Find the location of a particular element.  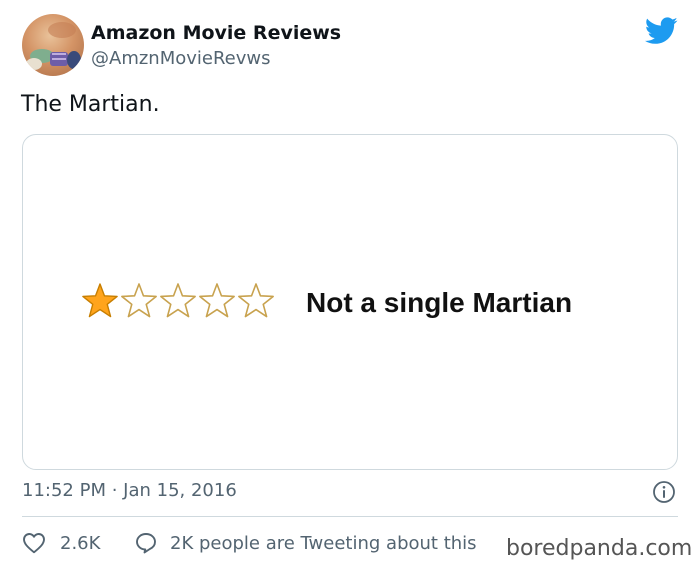

like-button: 2.6K is located at coordinates (61, 543).